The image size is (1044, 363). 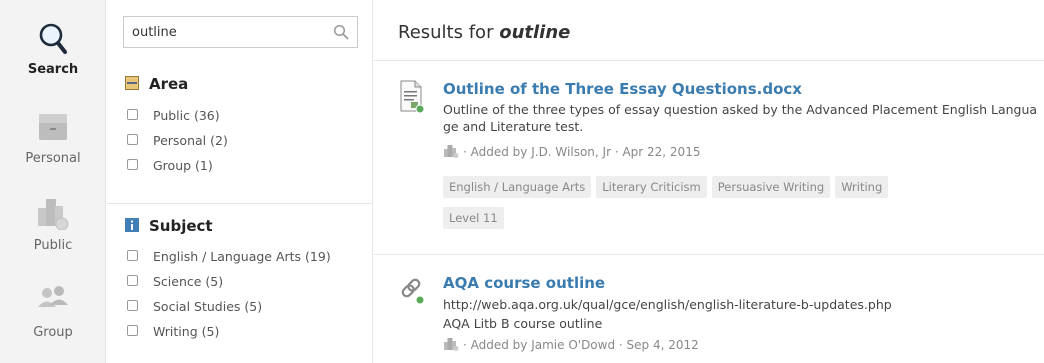 I want to click on title-divider, so click(x=709, y=60).